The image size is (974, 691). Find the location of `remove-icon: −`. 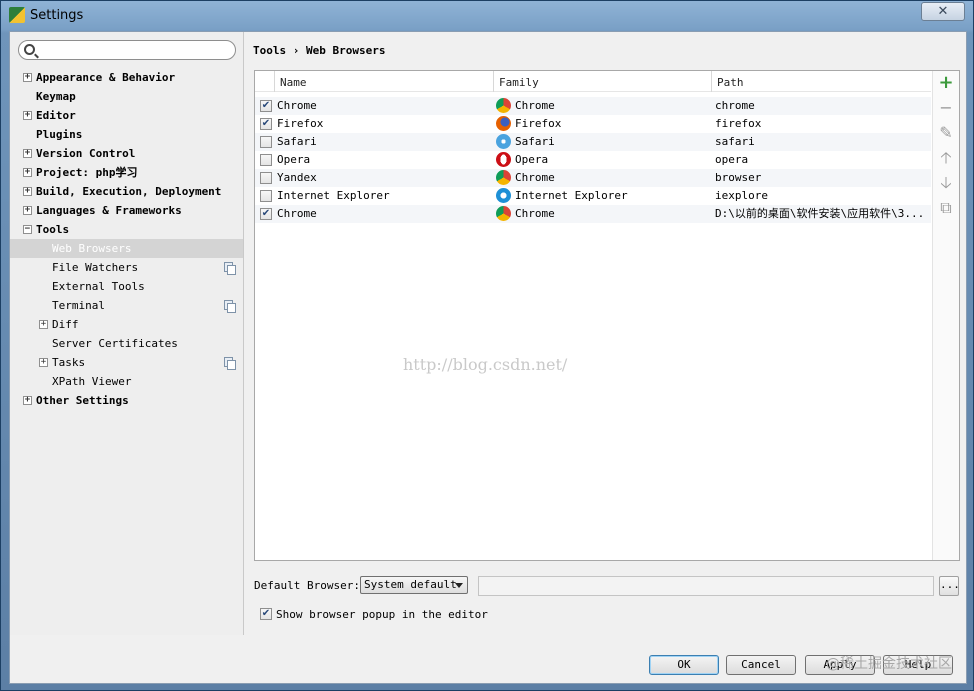

remove-icon: − is located at coordinates (946, 108).